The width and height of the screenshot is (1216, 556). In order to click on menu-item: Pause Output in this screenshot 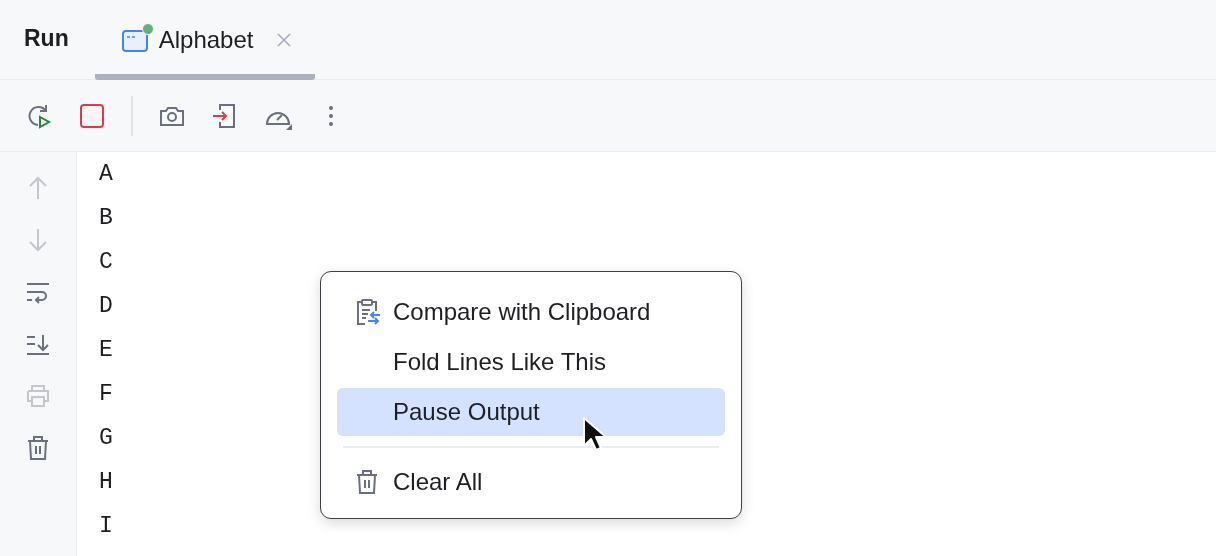, I will do `click(531, 412)`.